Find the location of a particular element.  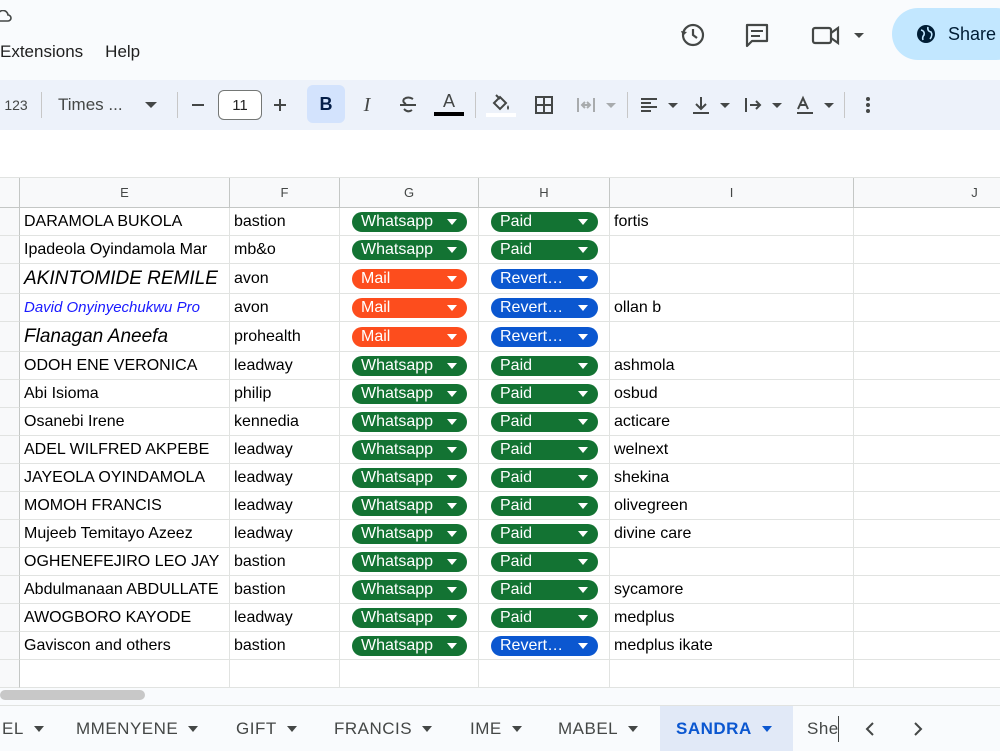

name-cell: Mujeeb Temitayo Azeez is located at coordinates (125, 534).